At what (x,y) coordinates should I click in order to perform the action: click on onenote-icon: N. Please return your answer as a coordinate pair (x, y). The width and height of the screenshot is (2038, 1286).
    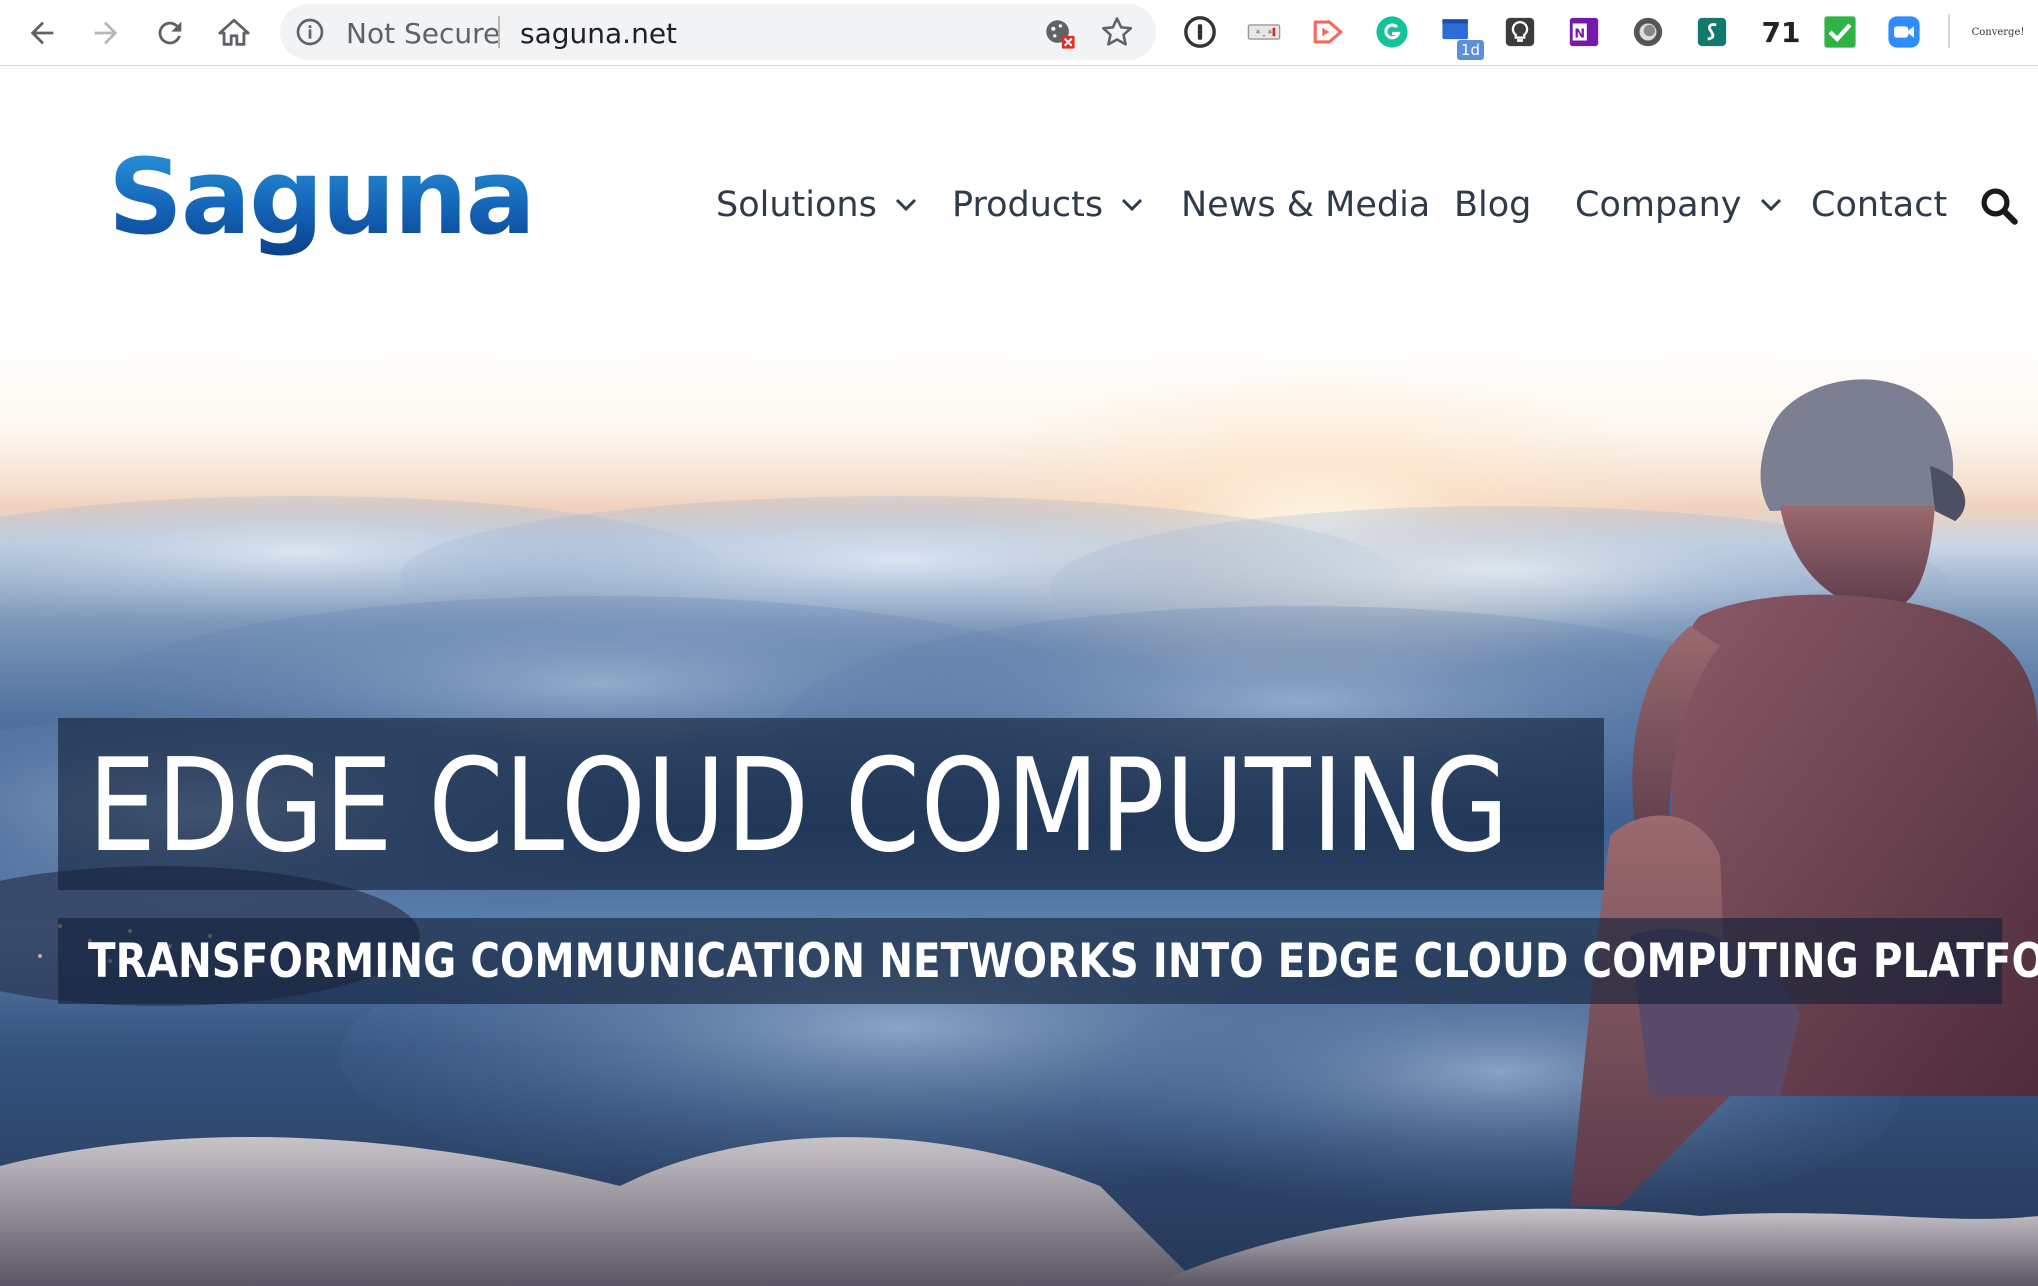
    Looking at the image, I should click on (1584, 32).